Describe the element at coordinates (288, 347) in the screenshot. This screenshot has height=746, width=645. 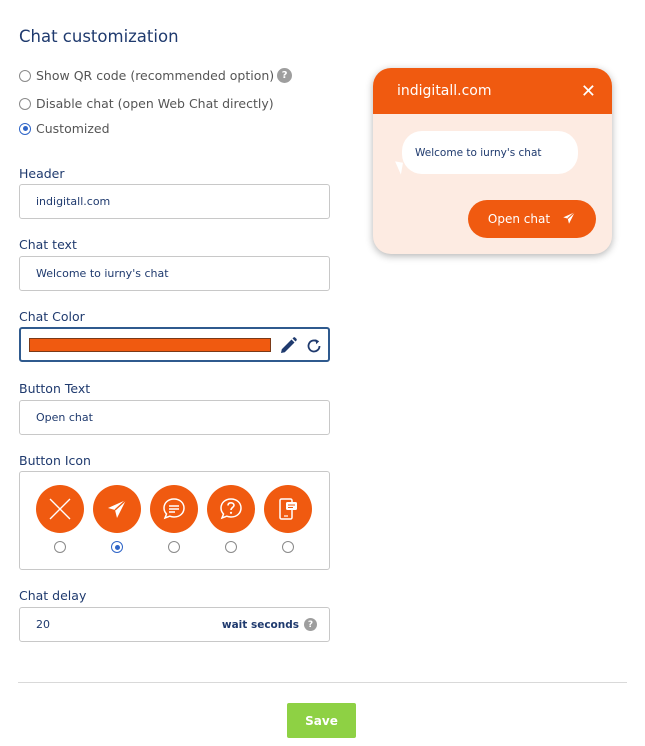
I see `pencil-icon` at that location.